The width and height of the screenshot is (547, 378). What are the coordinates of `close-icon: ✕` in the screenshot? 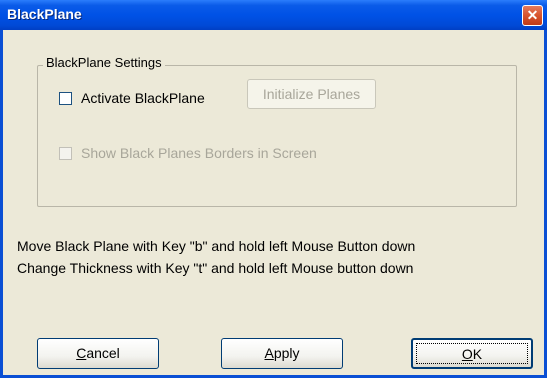 It's located at (532, 15).